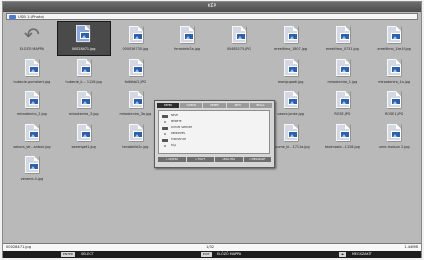 The height and width of the screenshot is (260, 424). Describe the element at coordinates (83, 146) in the screenshot. I see `file-name: seeenget1.jpg` at that location.